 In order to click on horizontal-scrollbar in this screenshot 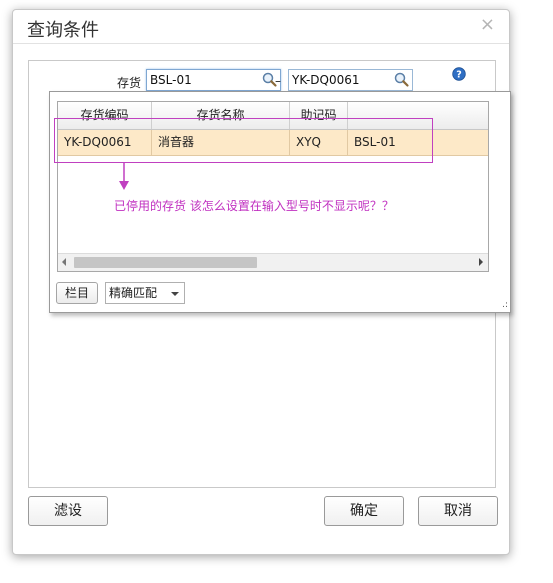, I will do `click(273, 262)`.